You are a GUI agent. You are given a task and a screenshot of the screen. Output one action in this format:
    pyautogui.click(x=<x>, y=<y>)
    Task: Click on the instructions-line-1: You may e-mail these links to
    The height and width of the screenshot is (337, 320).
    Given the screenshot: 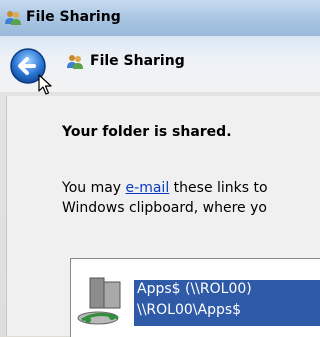 What is the action you would take?
    pyautogui.click(x=191, y=188)
    